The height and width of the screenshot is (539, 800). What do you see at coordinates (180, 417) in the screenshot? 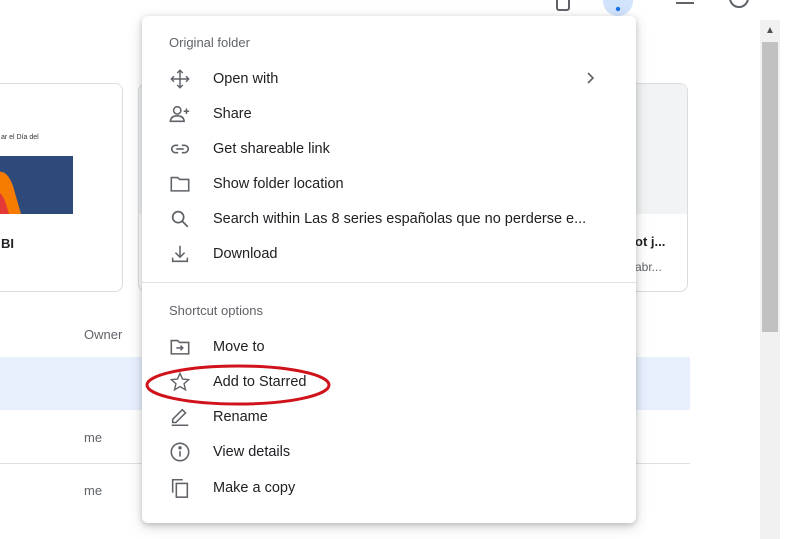
I see `pencil-icon` at bounding box center [180, 417].